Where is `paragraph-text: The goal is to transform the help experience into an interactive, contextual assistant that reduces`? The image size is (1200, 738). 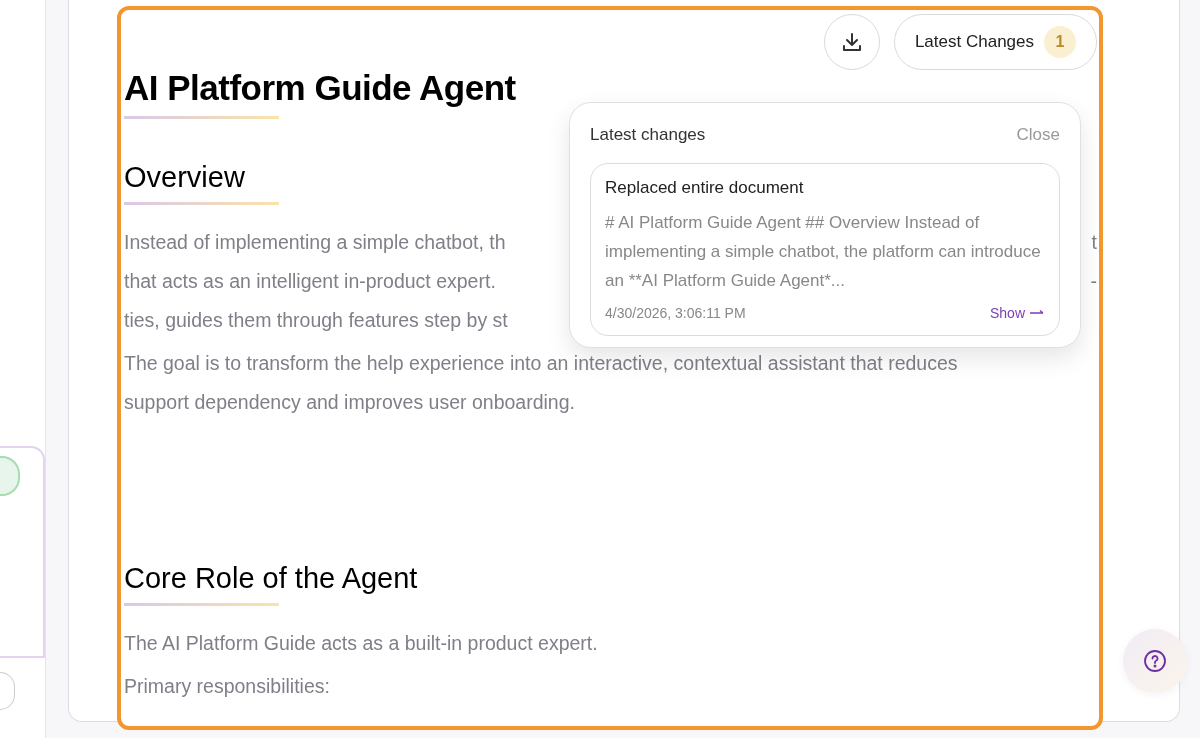 paragraph-text: The goal is to transform the help experience into an interactive, contextual assistant that reduces is located at coordinates (541, 363).